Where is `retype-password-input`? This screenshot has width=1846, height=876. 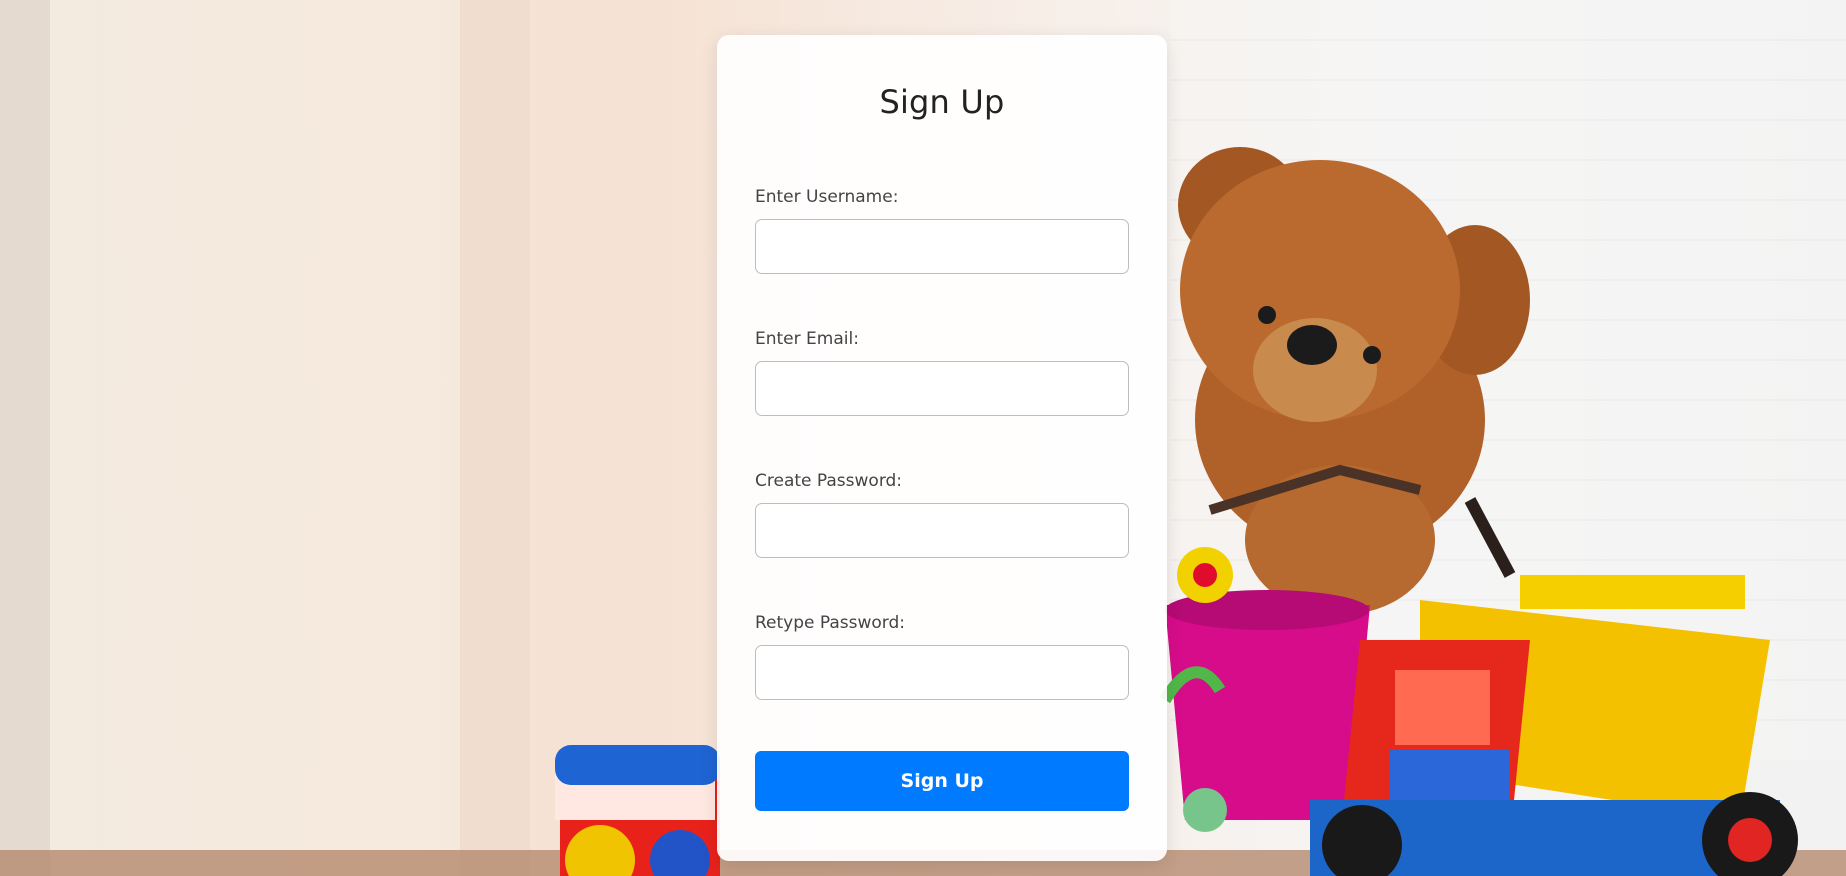 retype-password-input is located at coordinates (942, 672).